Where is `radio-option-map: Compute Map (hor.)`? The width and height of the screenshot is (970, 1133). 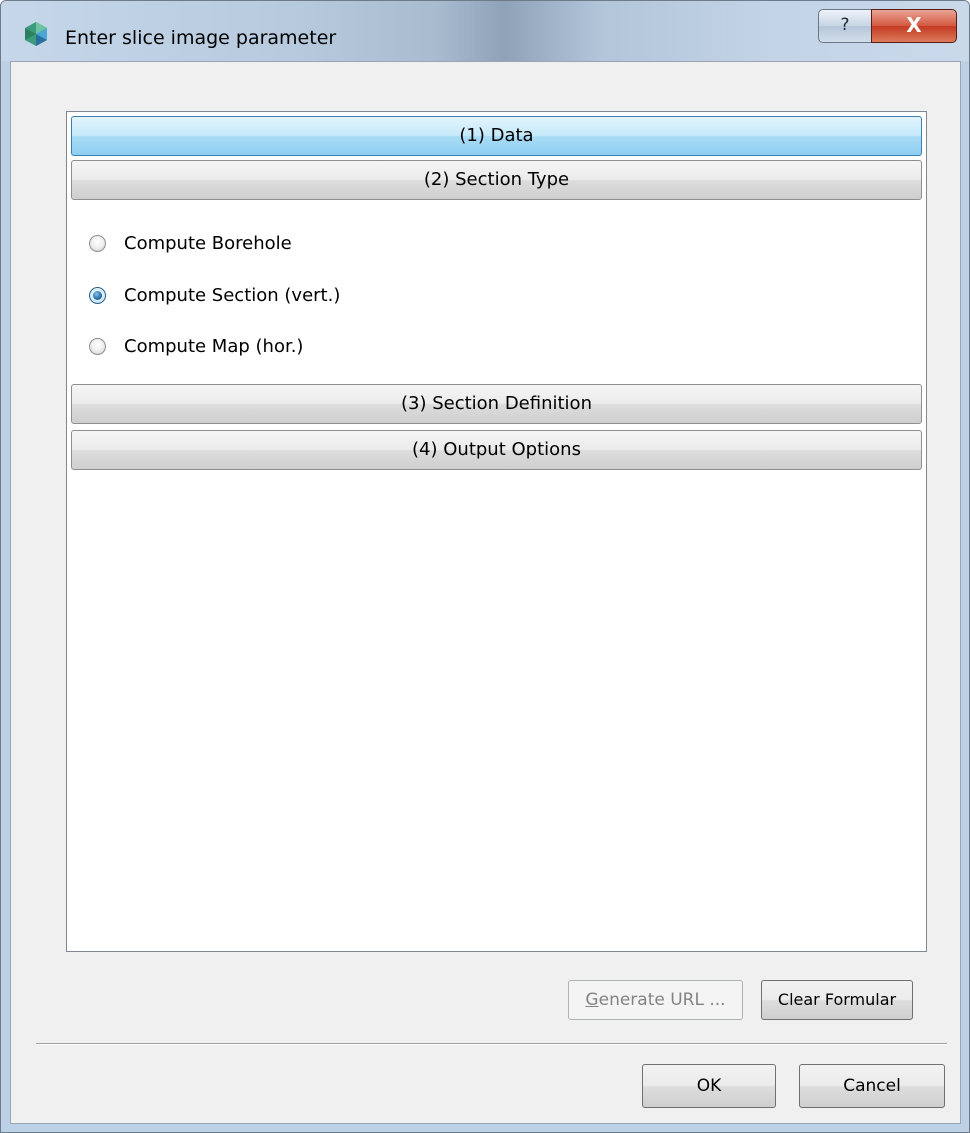 radio-option-map: Compute Map (hor.) is located at coordinates (196, 346).